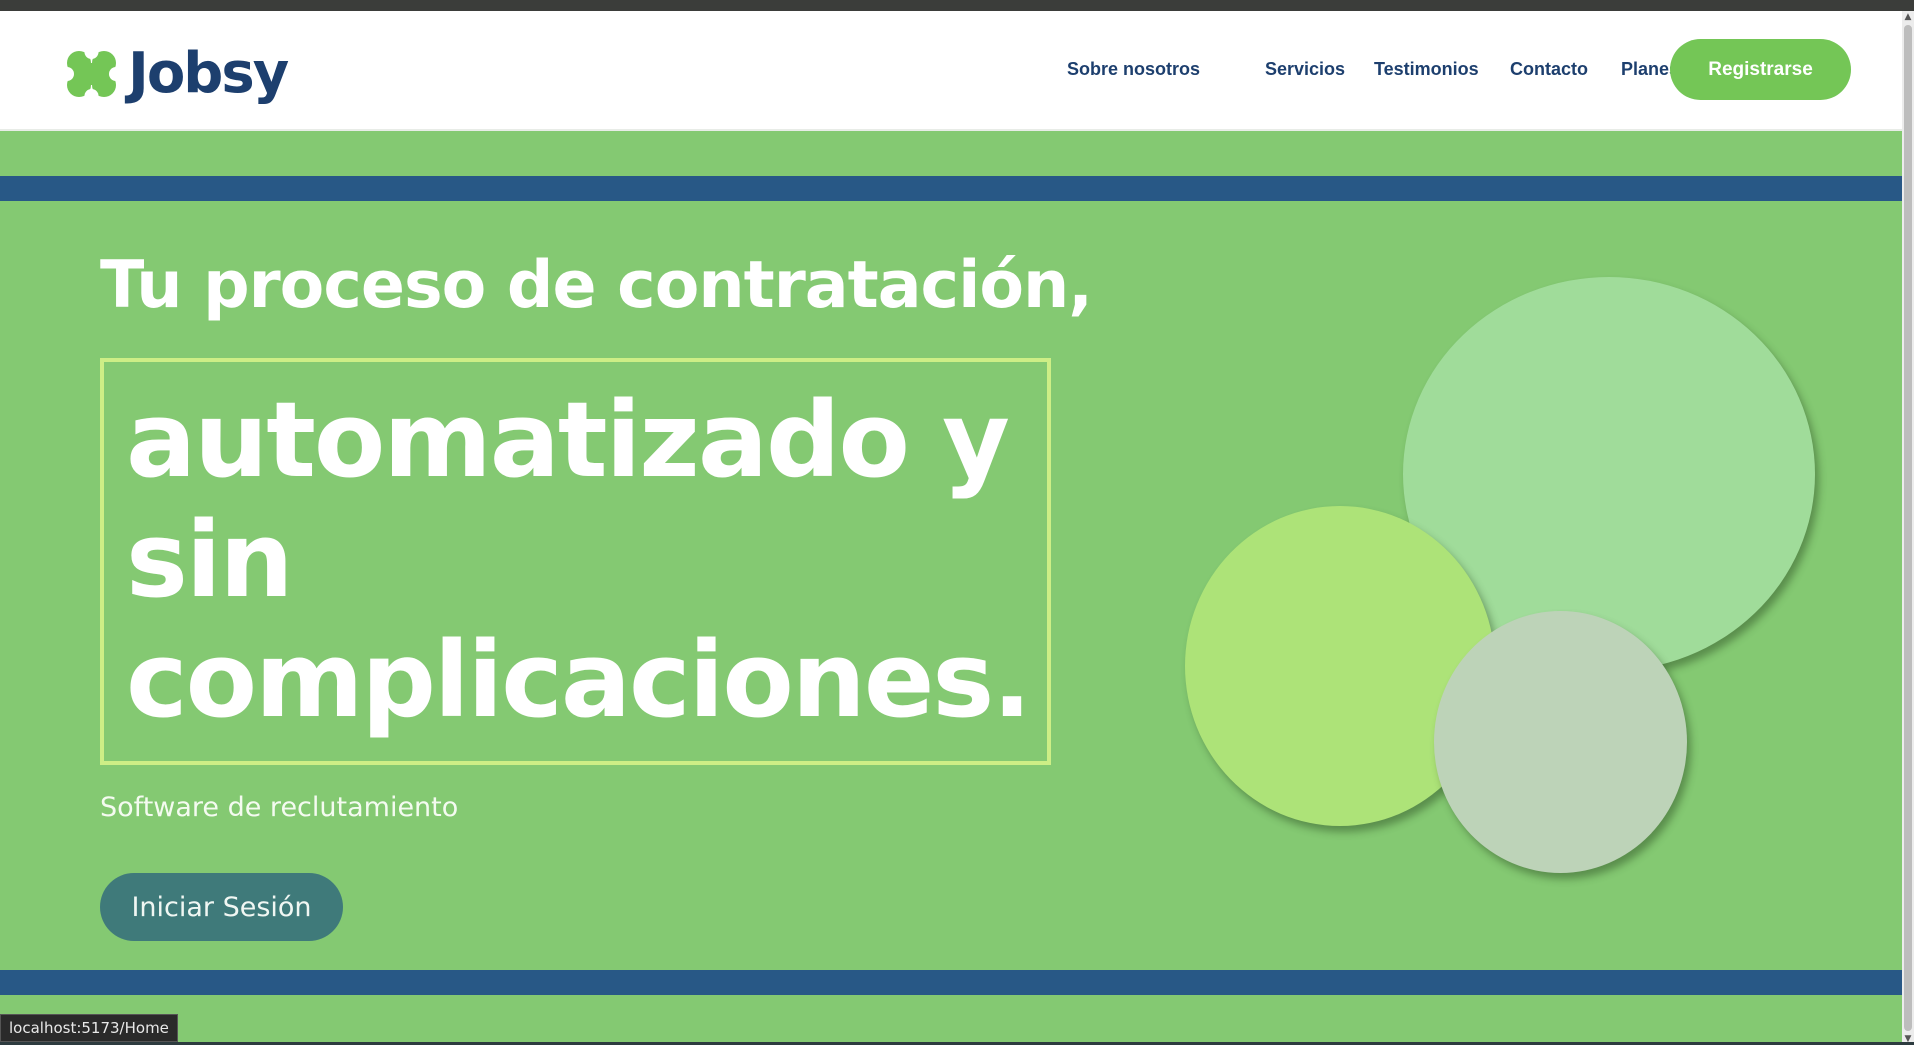 The image size is (1914, 1045). I want to click on hero-title: Tu proceso de contratación,, so click(596, 285).